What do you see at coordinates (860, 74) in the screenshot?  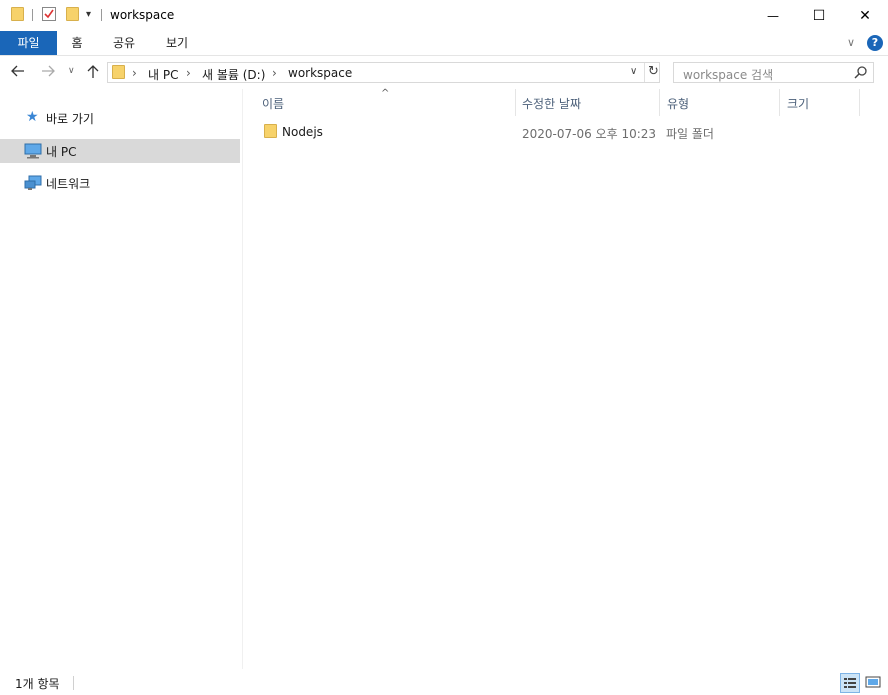 I see `search-icon` at bounding box center [860, 74].